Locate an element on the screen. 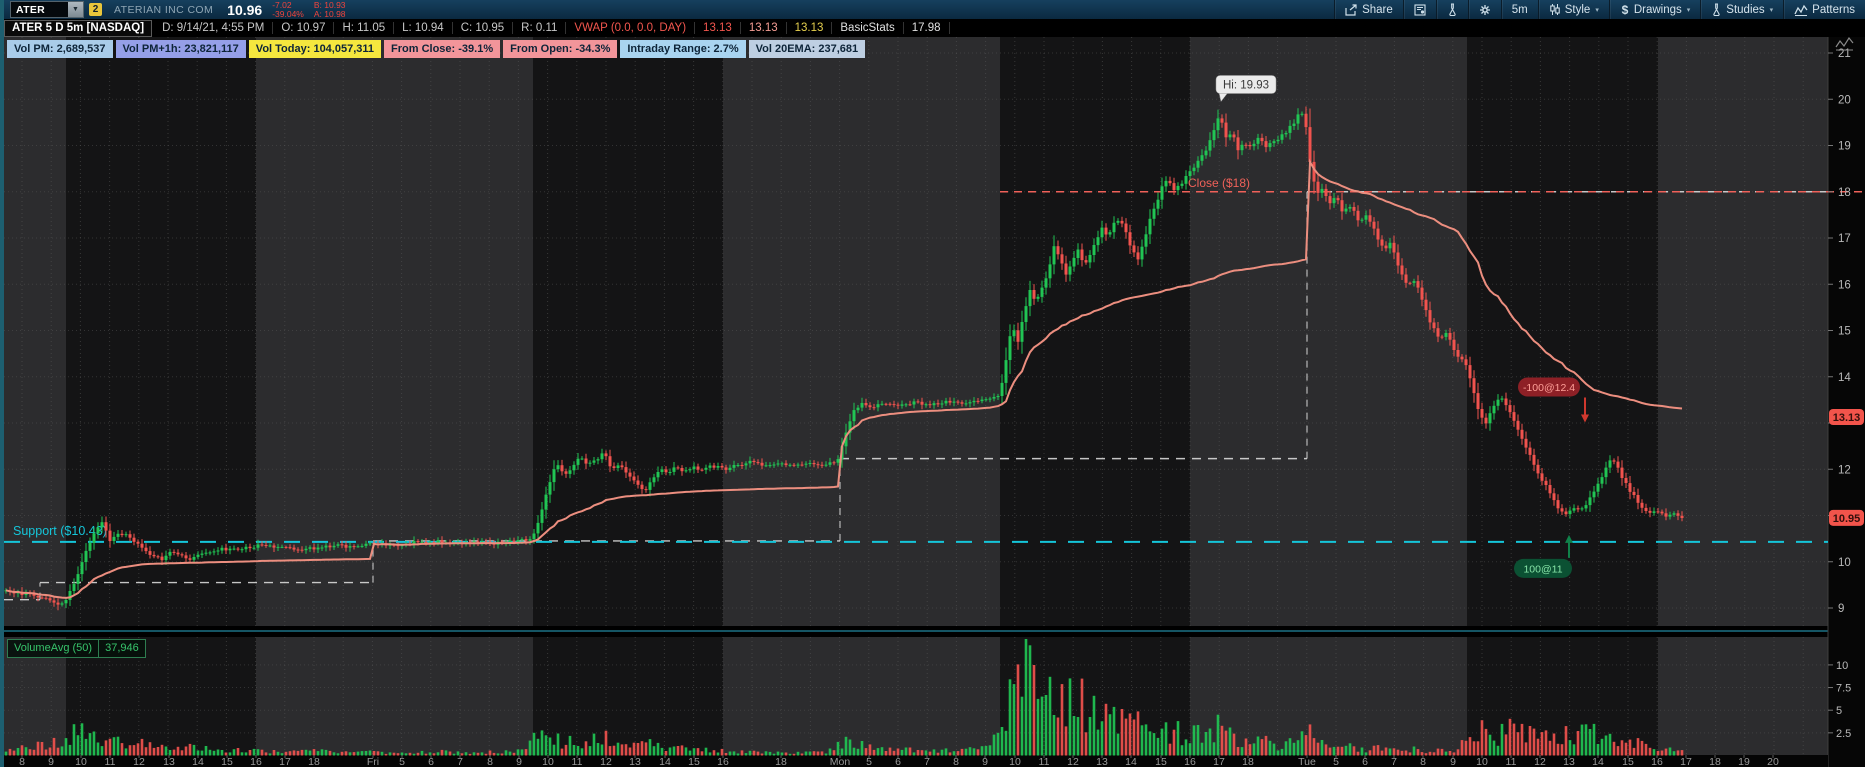 The width and height of the screenshot is (1865, 767). volume-study-label: VolumeAvg (50) 37,946 is located at coordinates (76, 648).